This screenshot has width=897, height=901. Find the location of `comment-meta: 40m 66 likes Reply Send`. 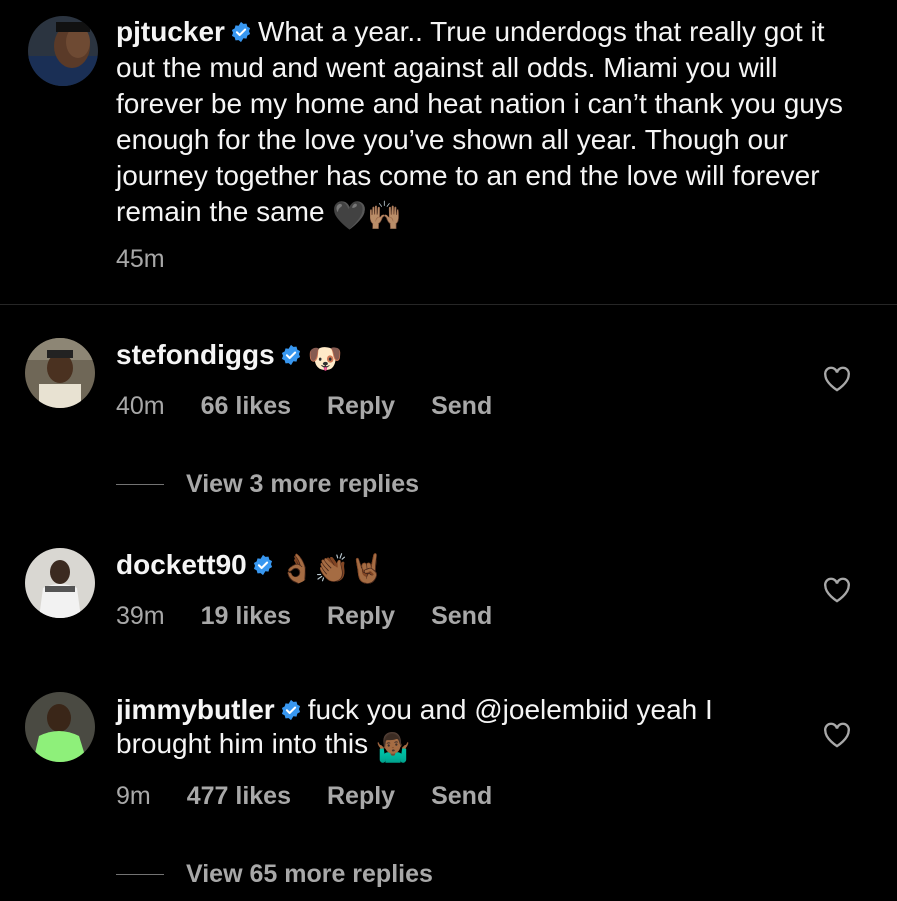

comment-meta: 40m 66 likes Reply Send is located at coordinates (322, 406).